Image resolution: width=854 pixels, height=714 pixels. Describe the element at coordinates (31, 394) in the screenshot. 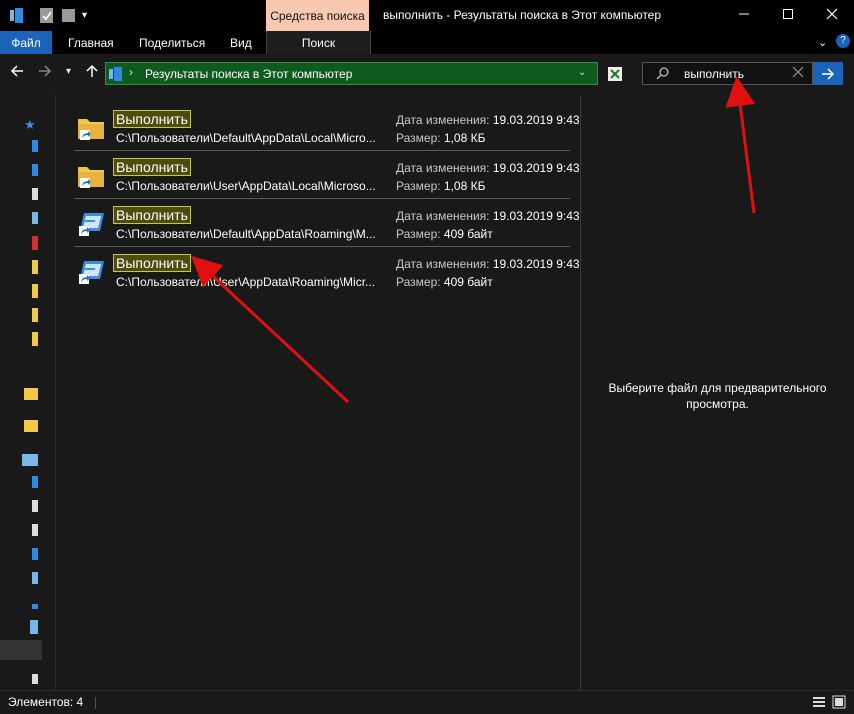

I see `onedrive-folder-icon` at that location.